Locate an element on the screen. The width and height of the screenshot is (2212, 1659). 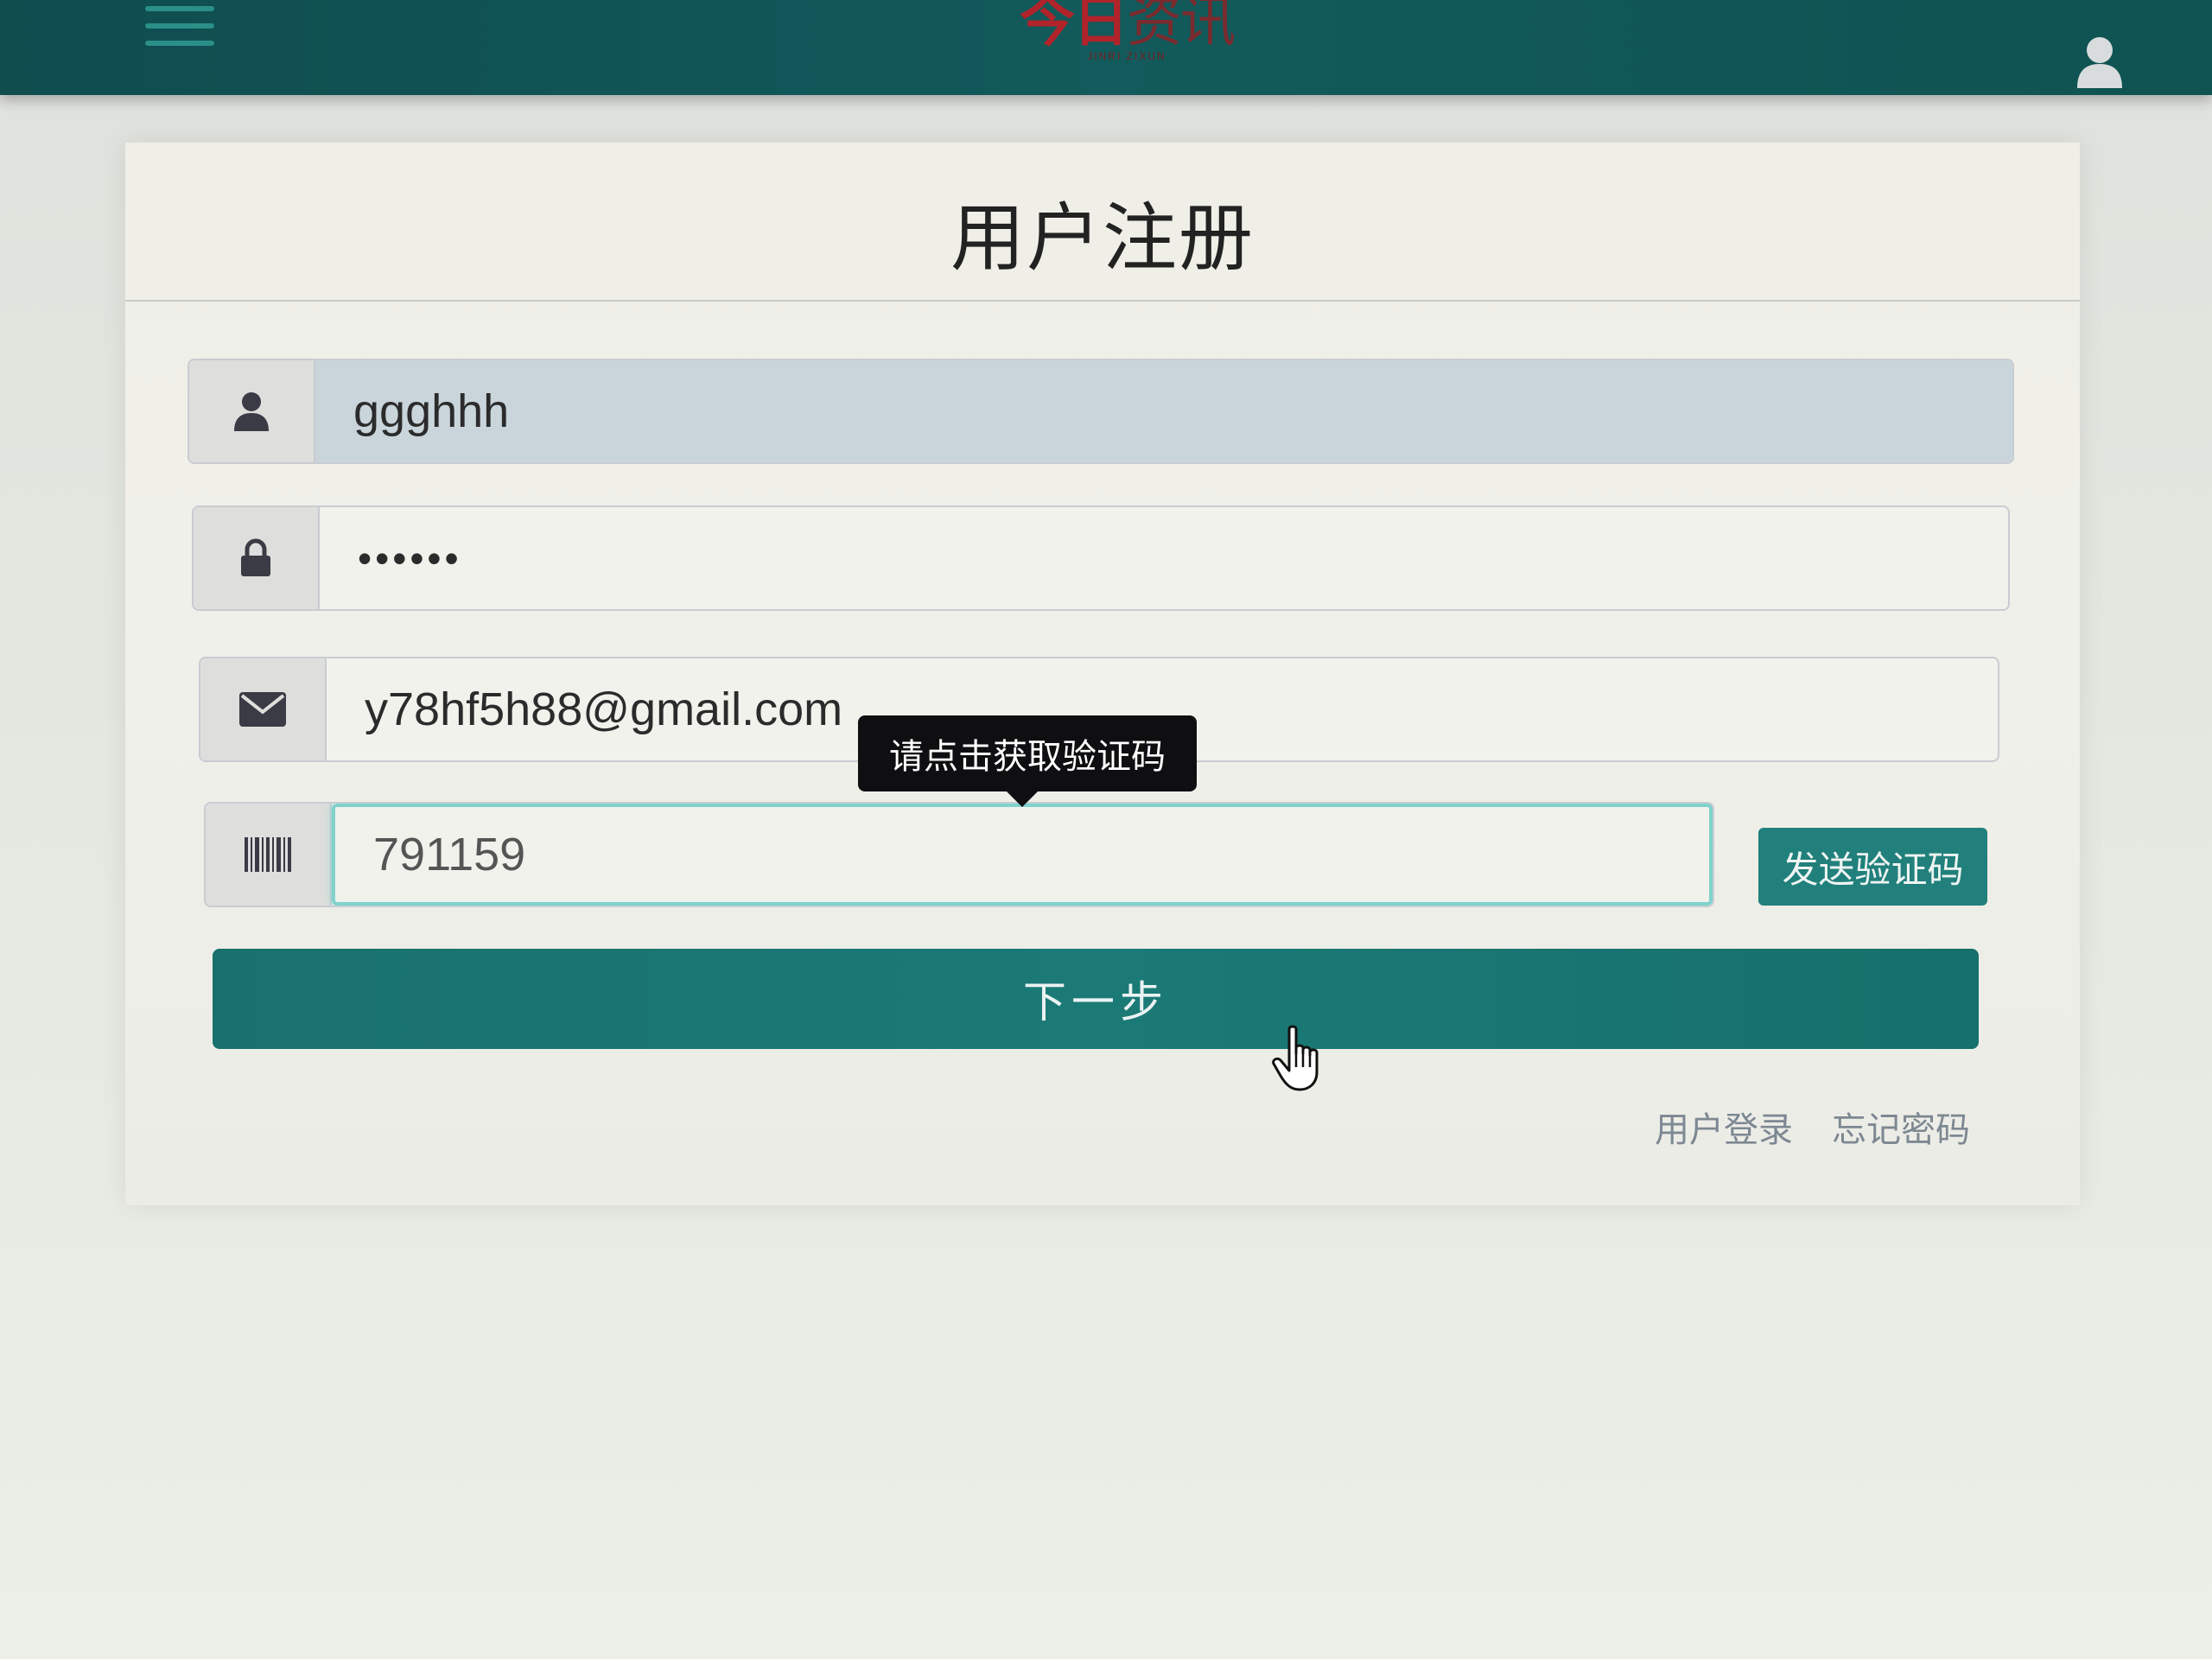
next-step-button: 下一步 is located at coordinates (1096, 999).